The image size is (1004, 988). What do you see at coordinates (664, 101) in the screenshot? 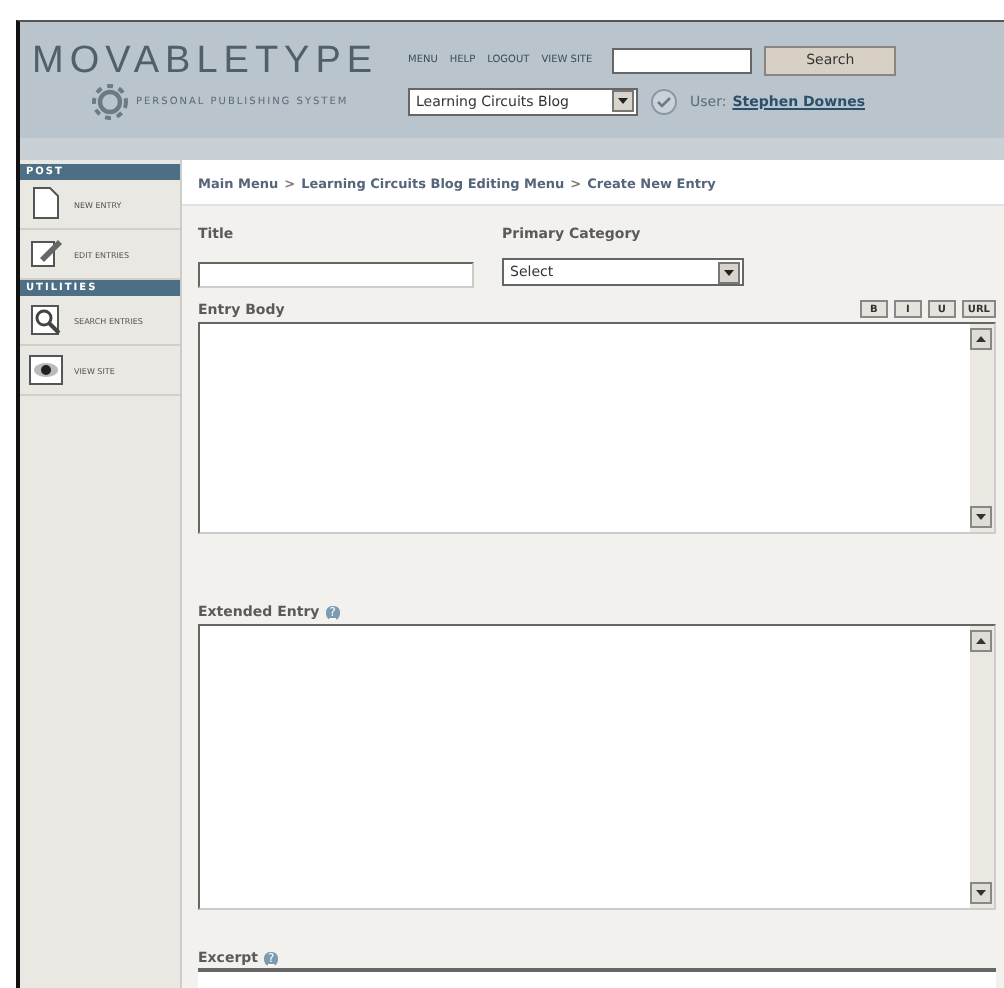
I see `check-circle-icon` at bounding box center [664, 101].